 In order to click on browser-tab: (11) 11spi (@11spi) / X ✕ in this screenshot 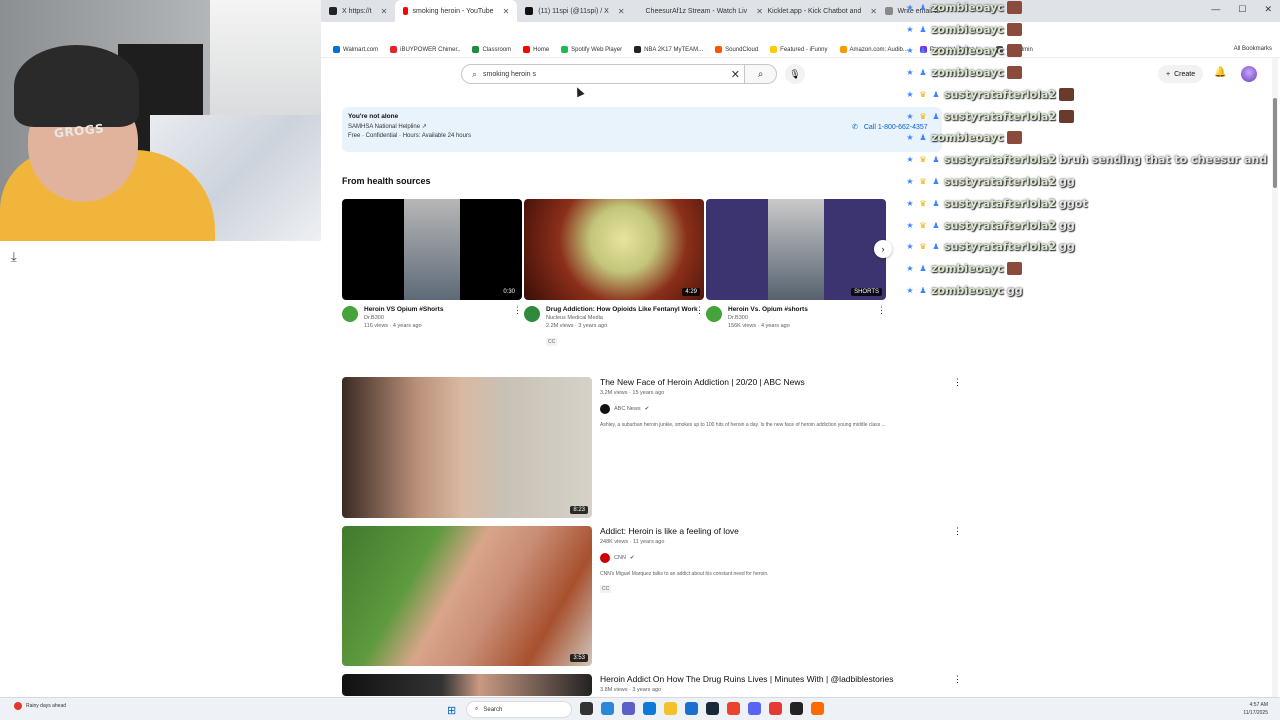, I will do `click(574, 11)`.